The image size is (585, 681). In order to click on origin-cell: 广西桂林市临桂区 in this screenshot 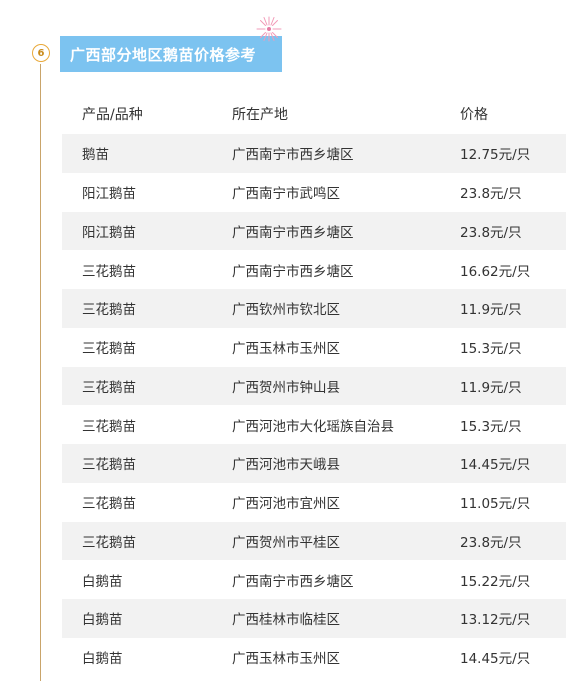, I will do `click(286, 620)`.